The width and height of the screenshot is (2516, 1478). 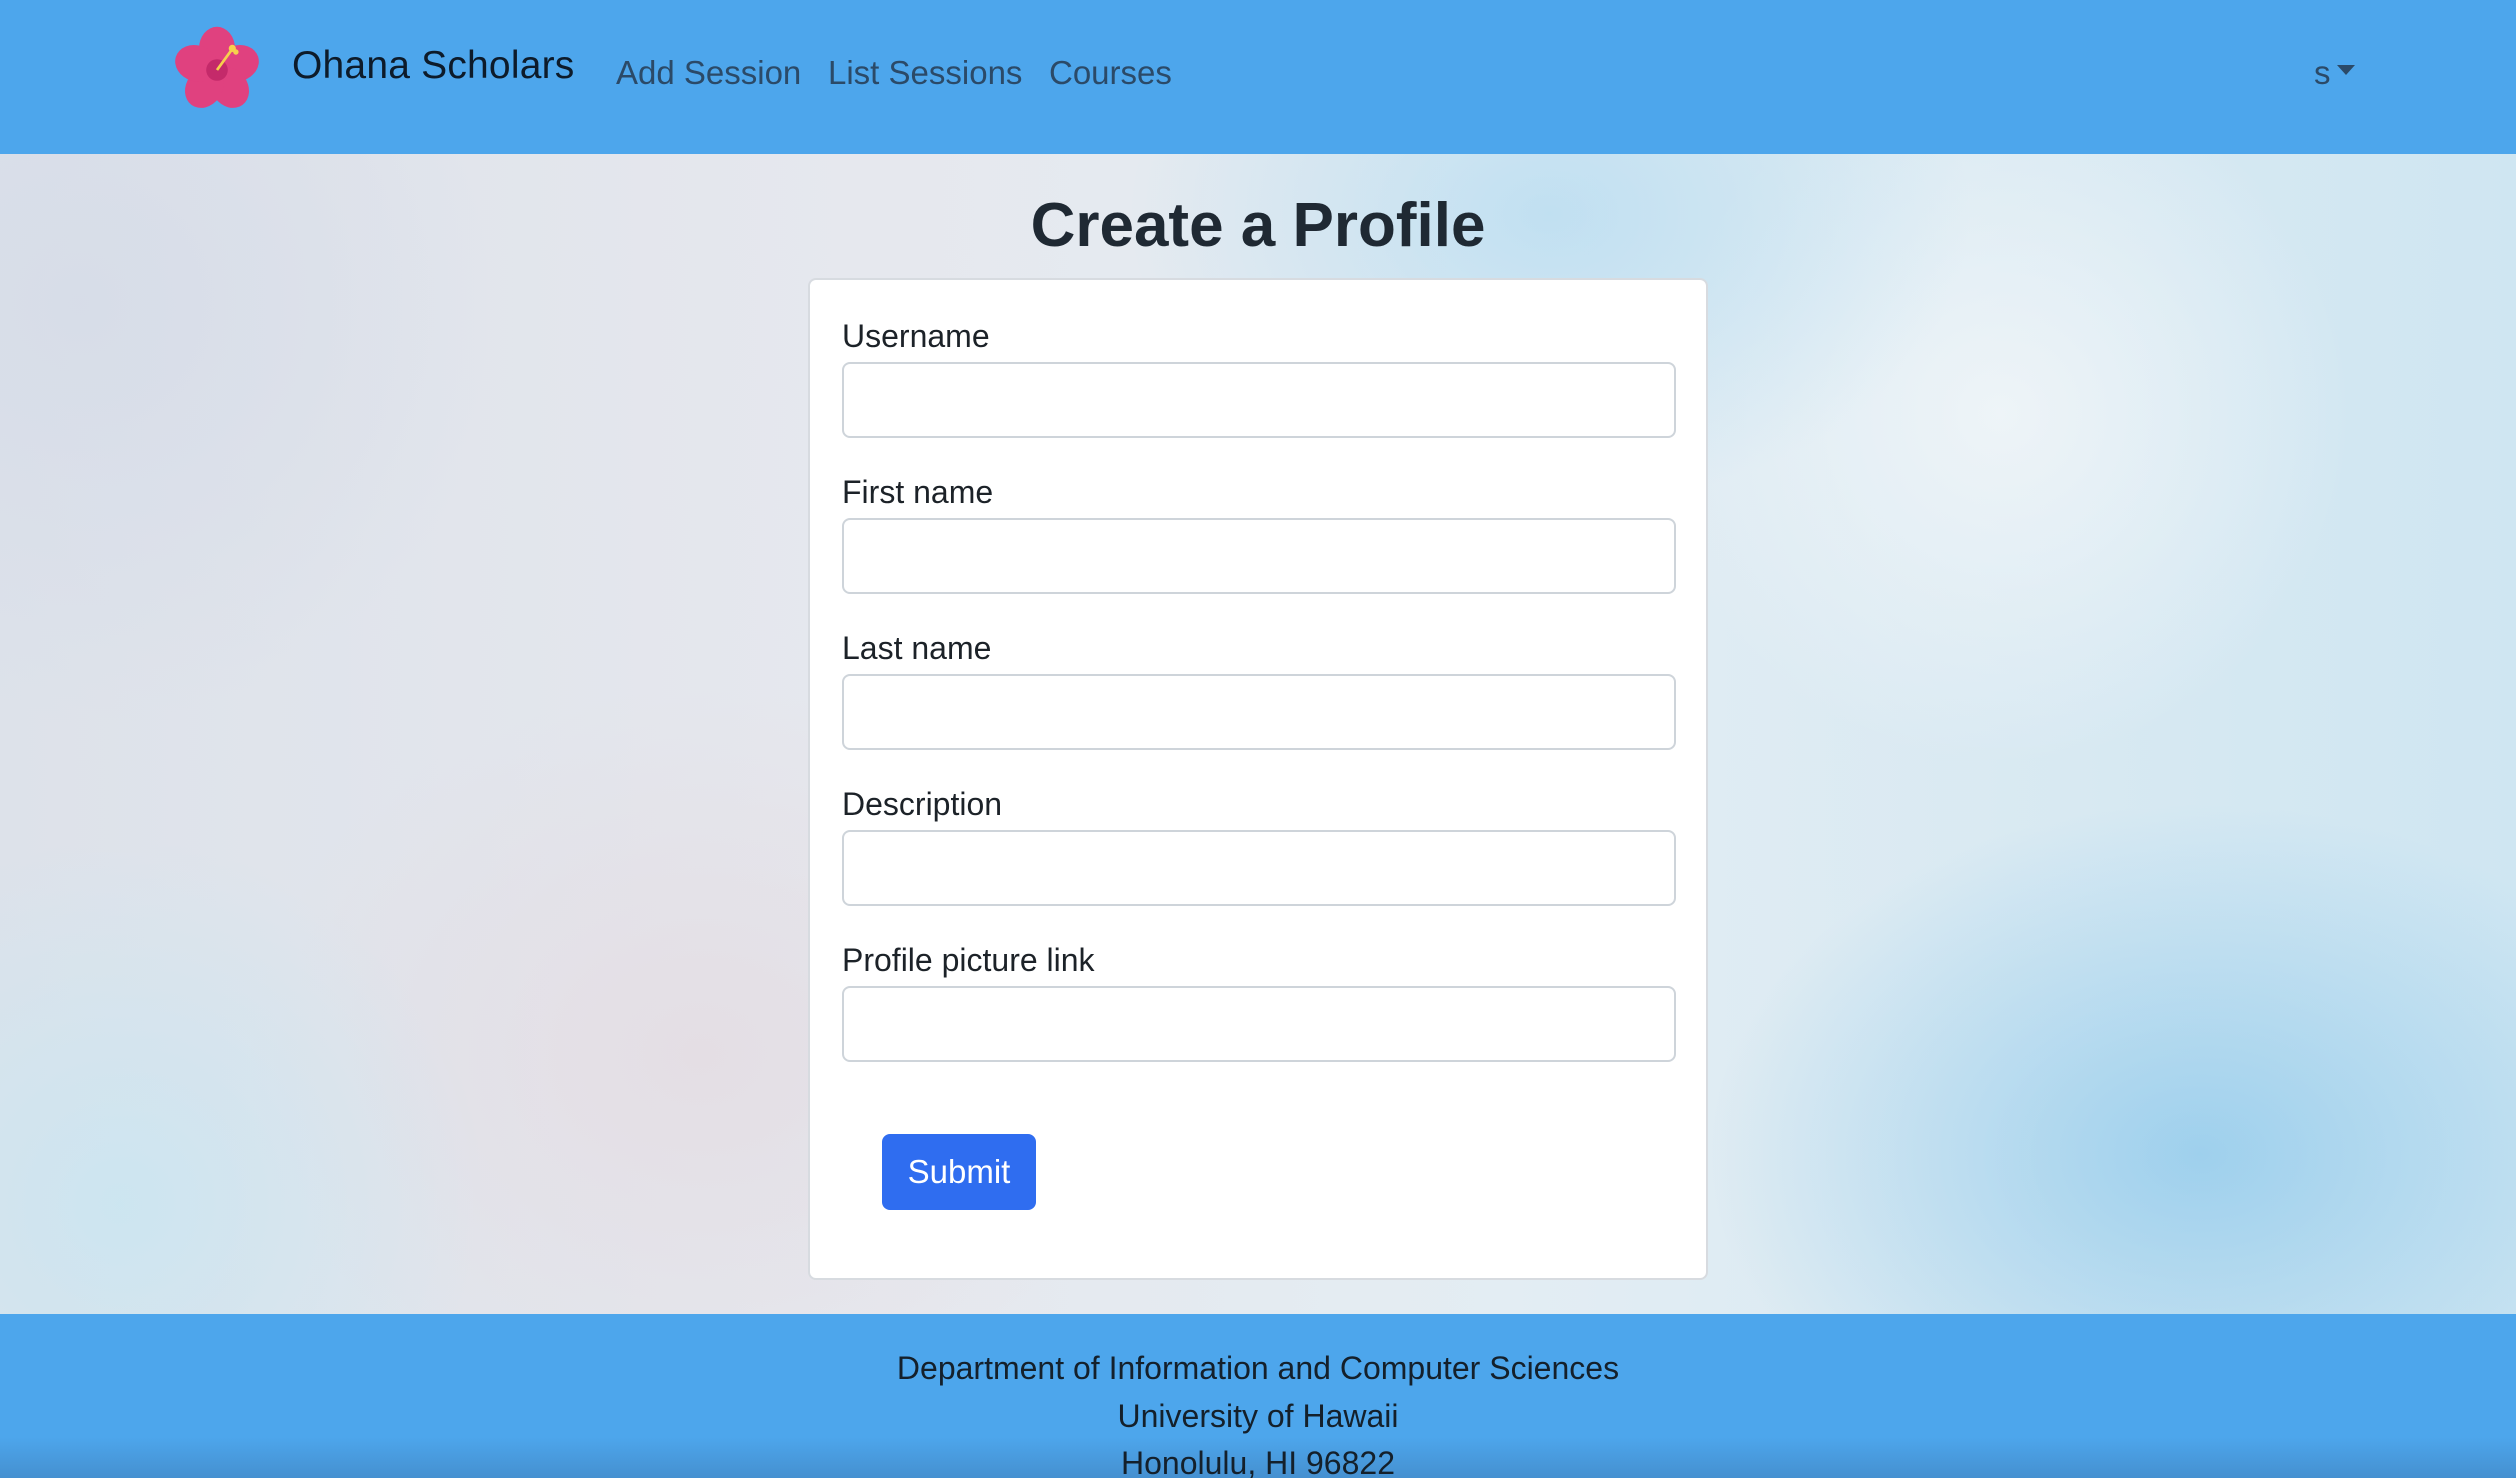 What do you see at coordinates (1110, 73) in the screenshot?
I see `nav-link-courses: Courses` at bounding box center [1110, 73].